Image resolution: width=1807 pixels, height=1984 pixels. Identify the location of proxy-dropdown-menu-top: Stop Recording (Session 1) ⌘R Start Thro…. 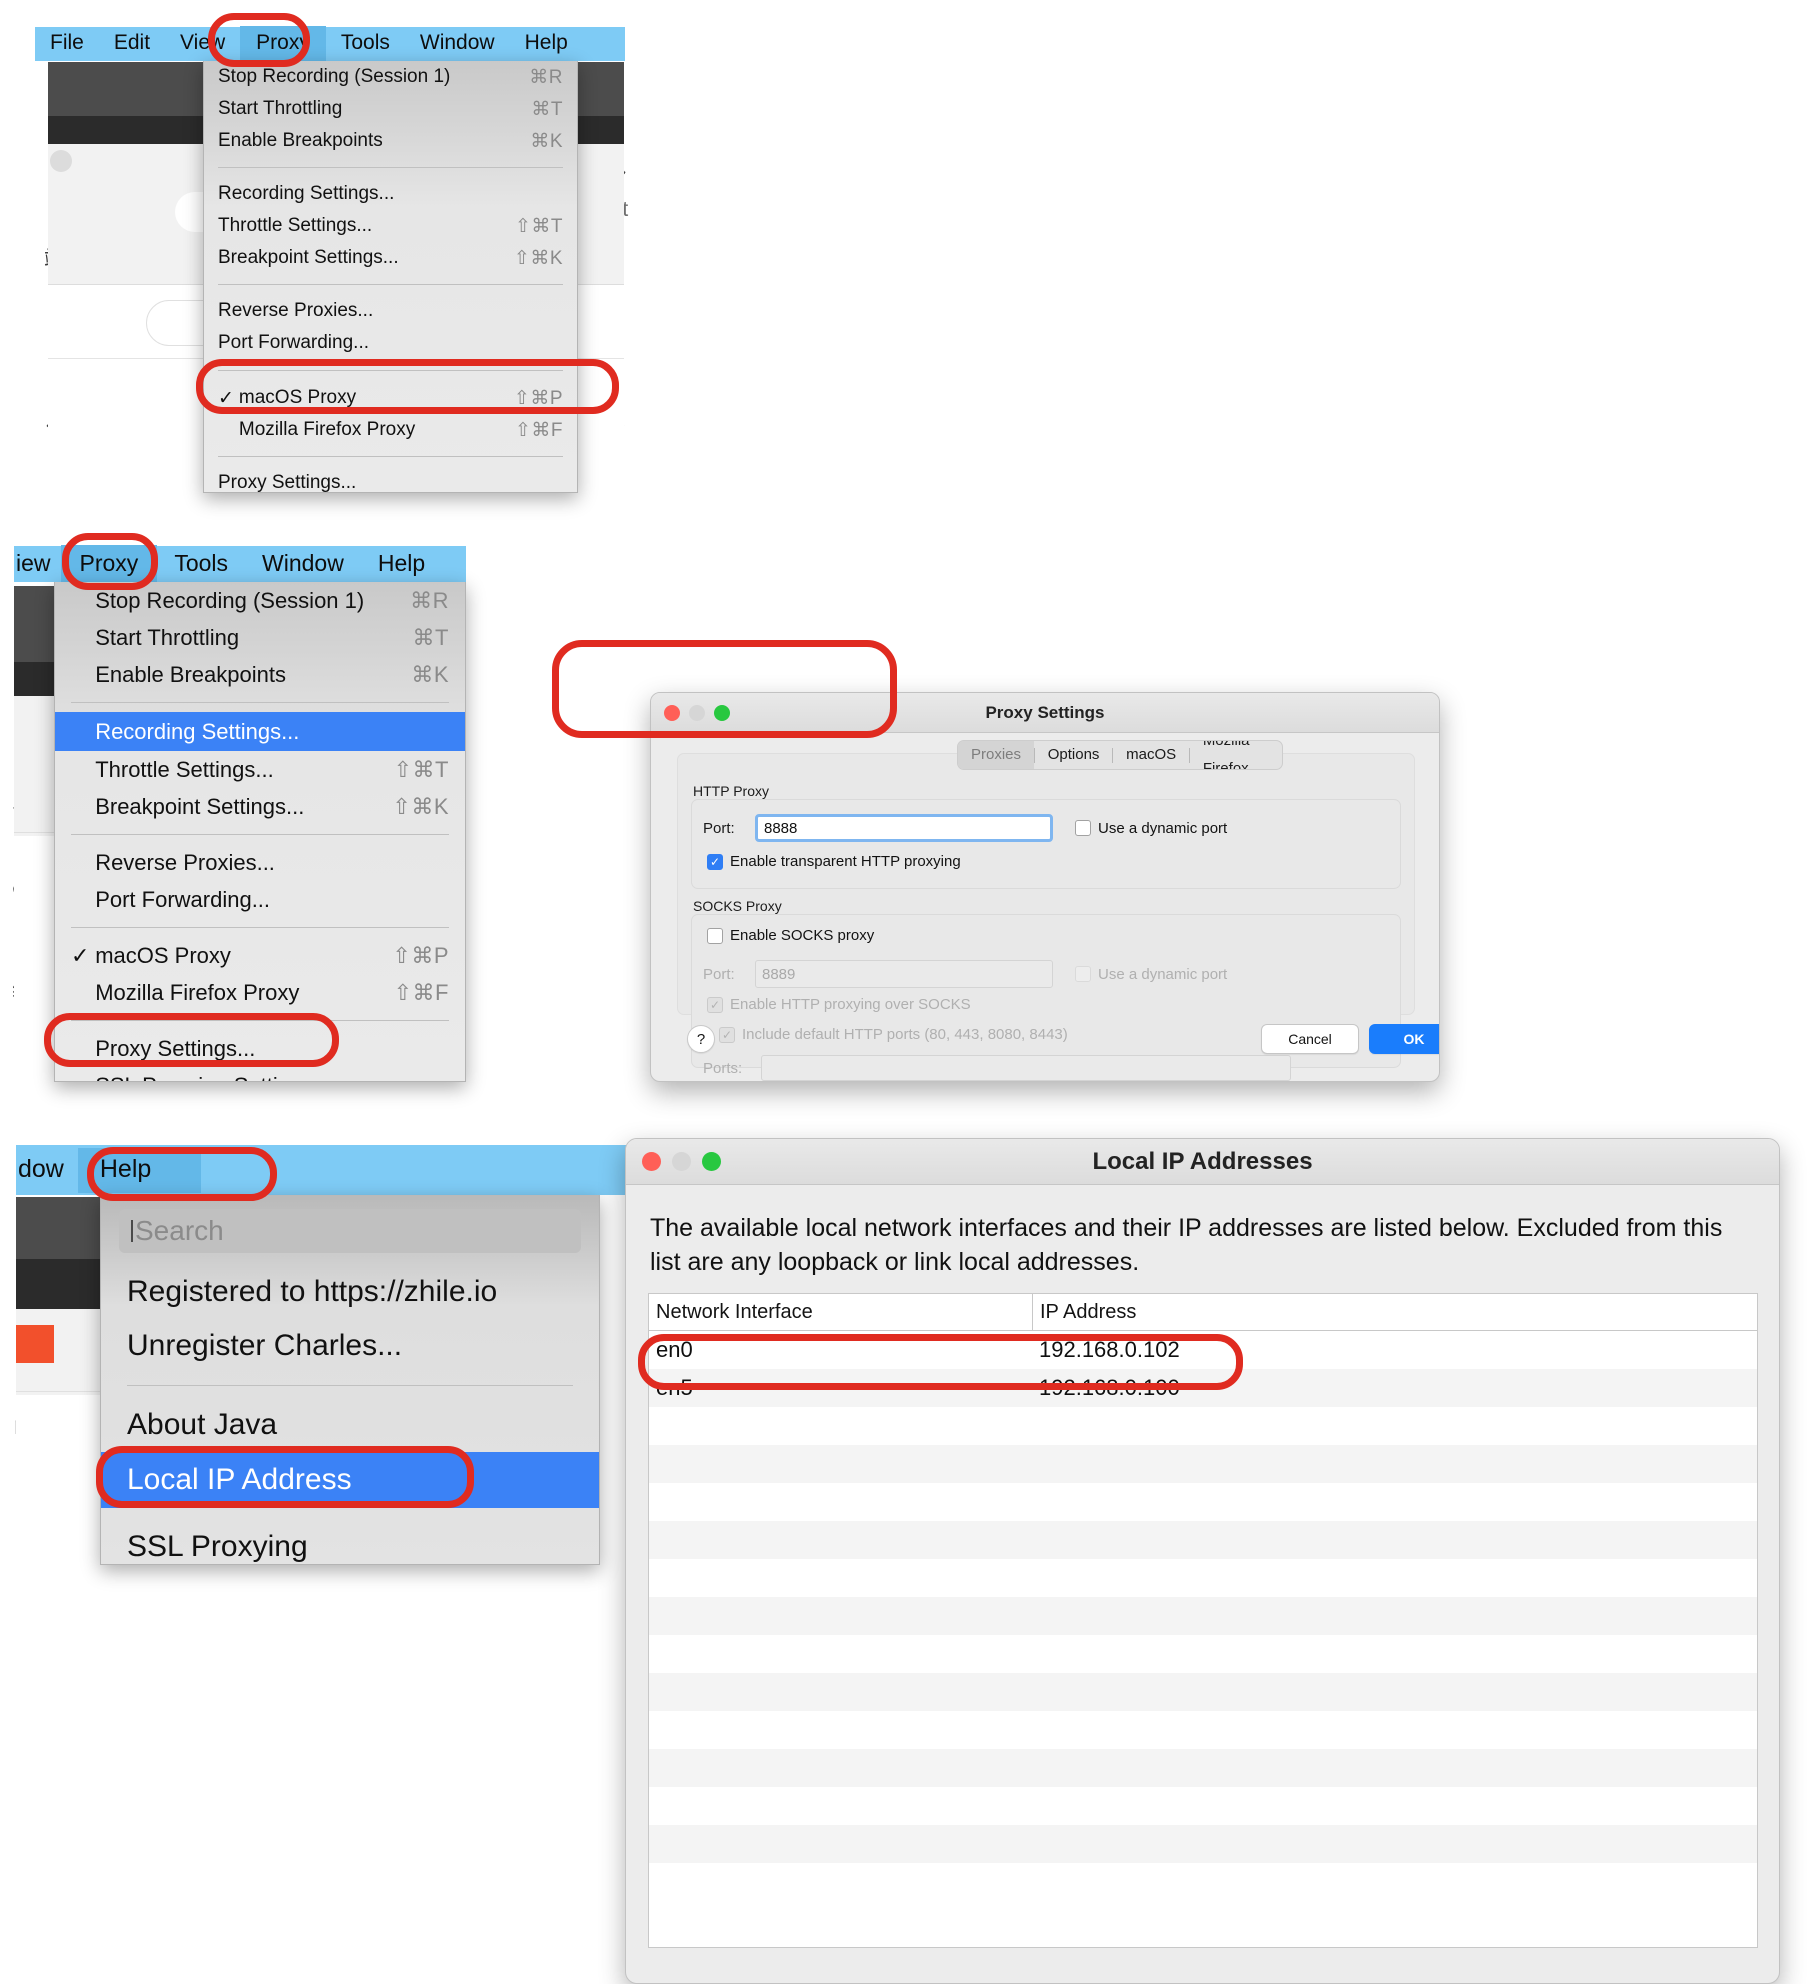
(390, 277).